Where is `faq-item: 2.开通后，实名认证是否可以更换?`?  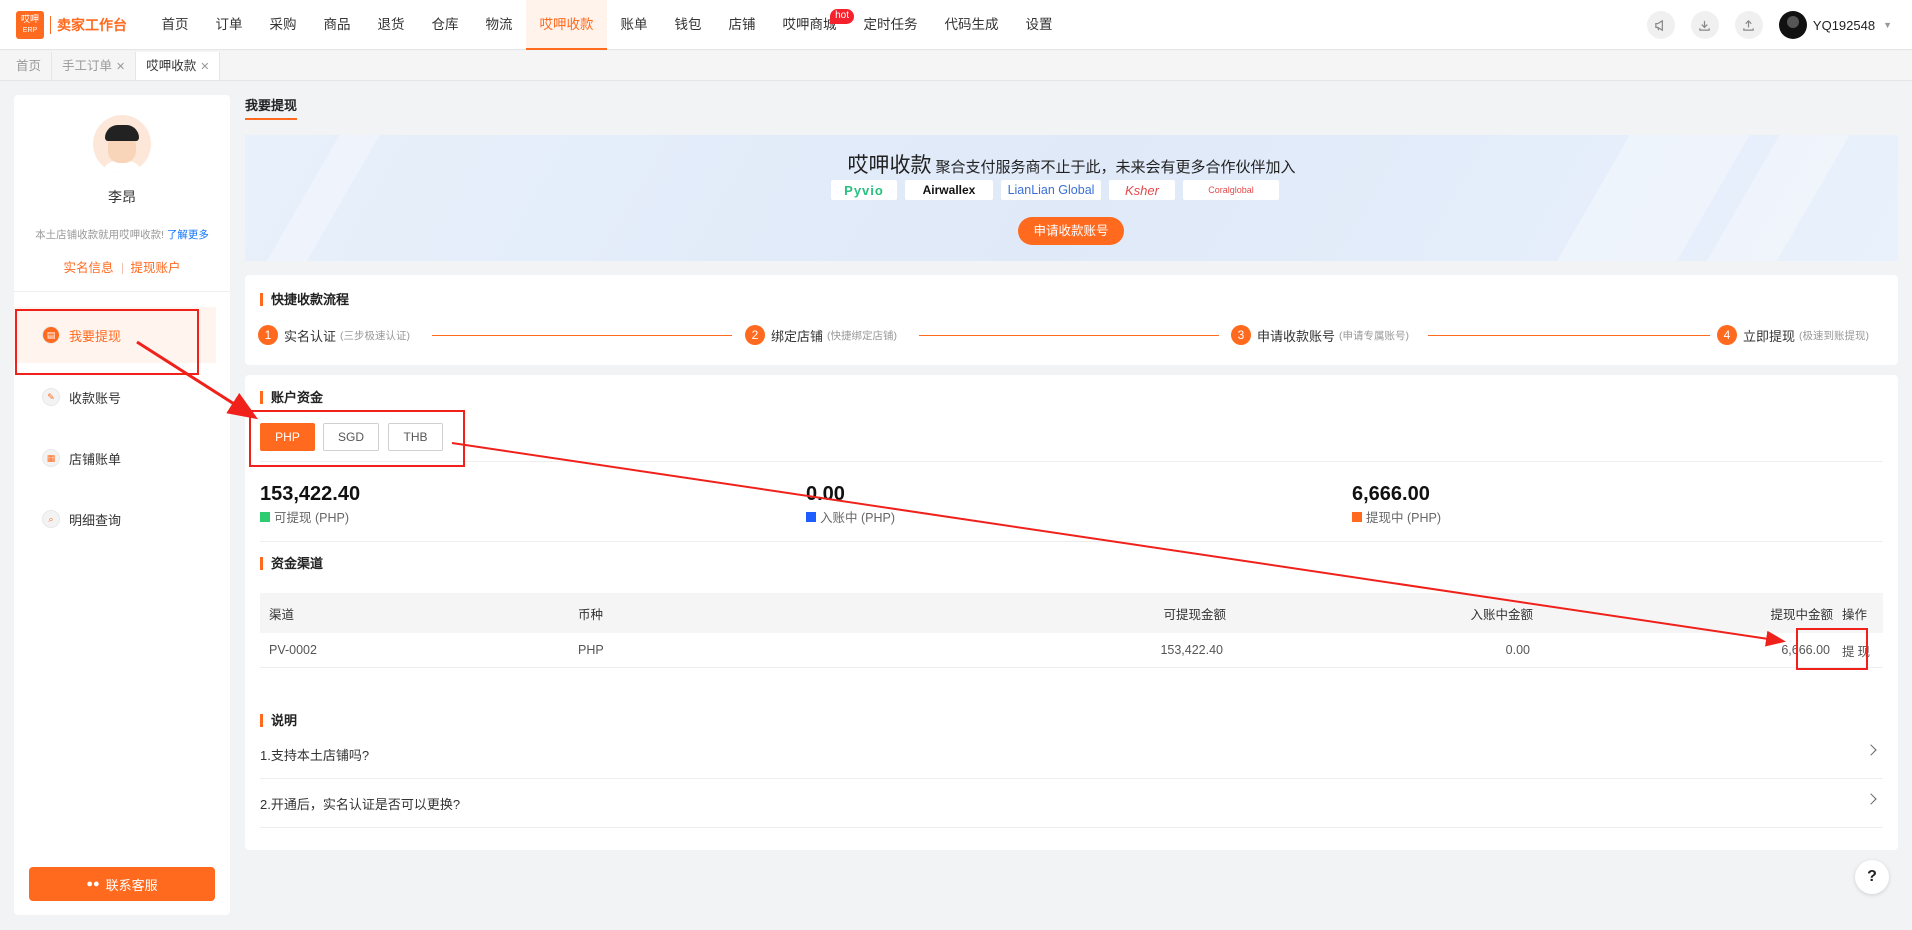 faq-item: 2.开通后，实名认证是否可以更换? is located at coordinates (1071, 803).